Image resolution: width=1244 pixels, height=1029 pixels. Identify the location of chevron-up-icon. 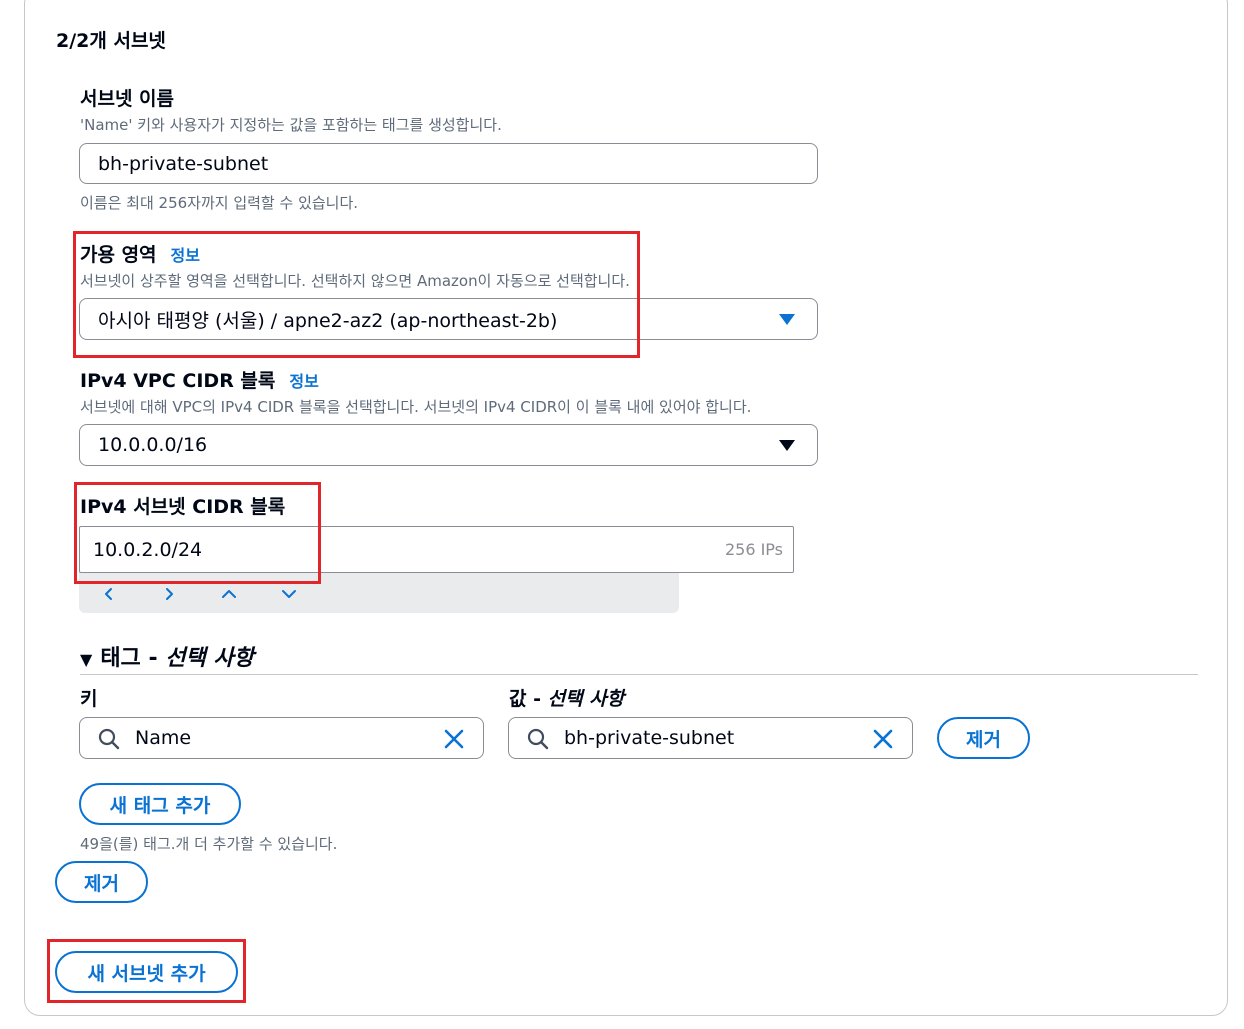
(229, 594).